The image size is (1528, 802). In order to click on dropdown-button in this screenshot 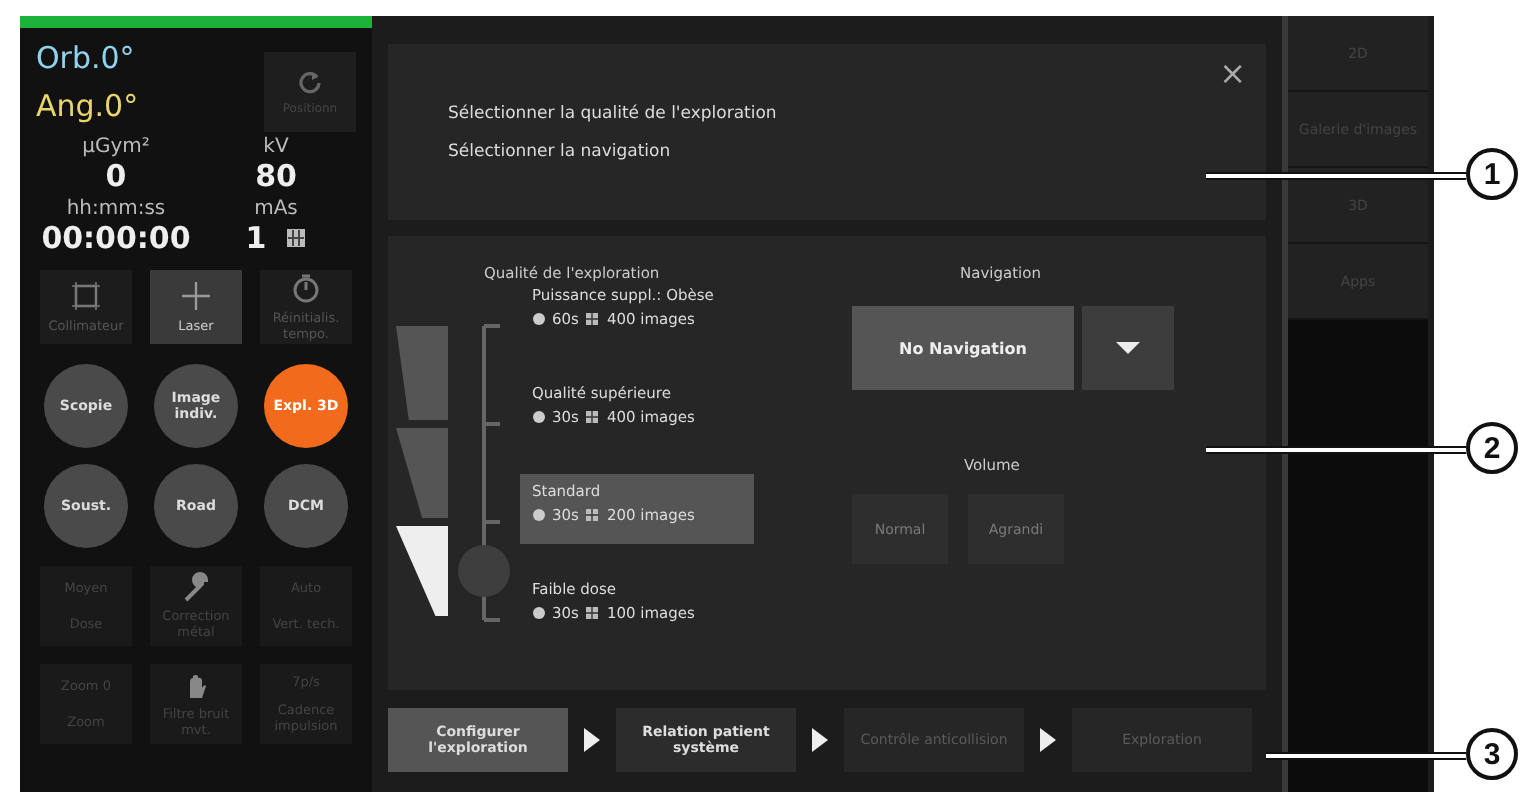, I will do `click(1128, 348)`.